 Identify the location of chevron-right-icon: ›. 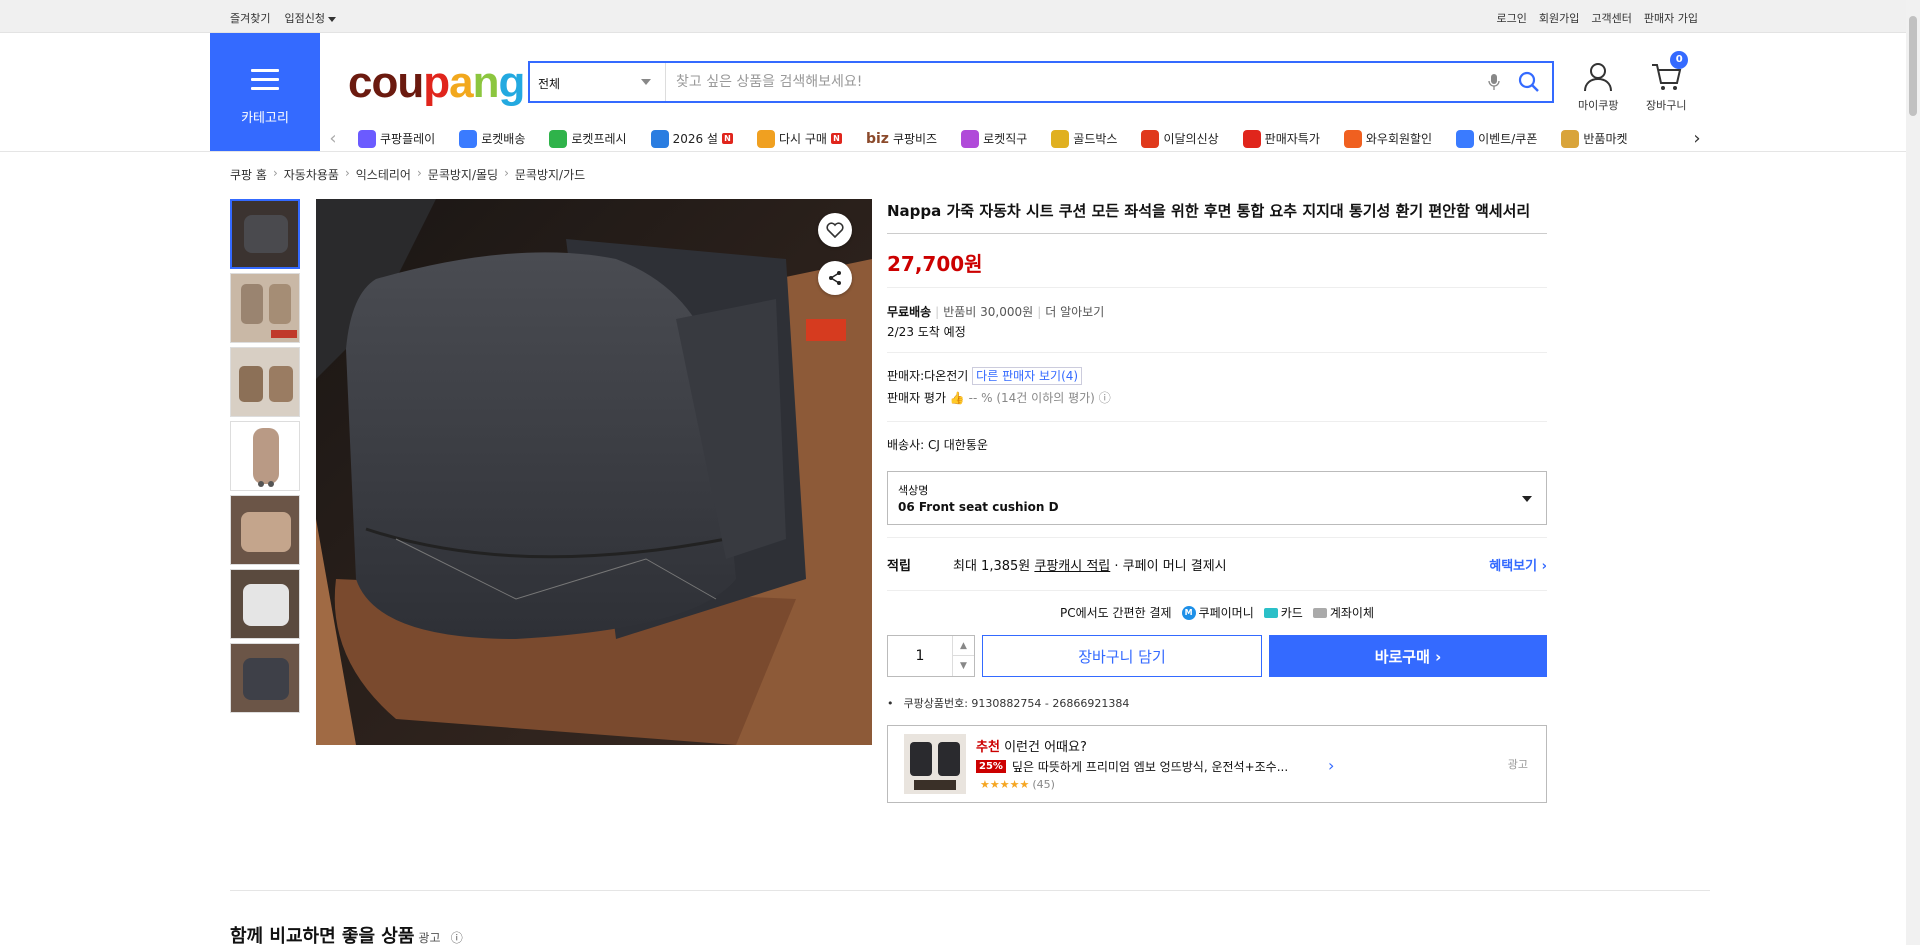
(1331, 765).